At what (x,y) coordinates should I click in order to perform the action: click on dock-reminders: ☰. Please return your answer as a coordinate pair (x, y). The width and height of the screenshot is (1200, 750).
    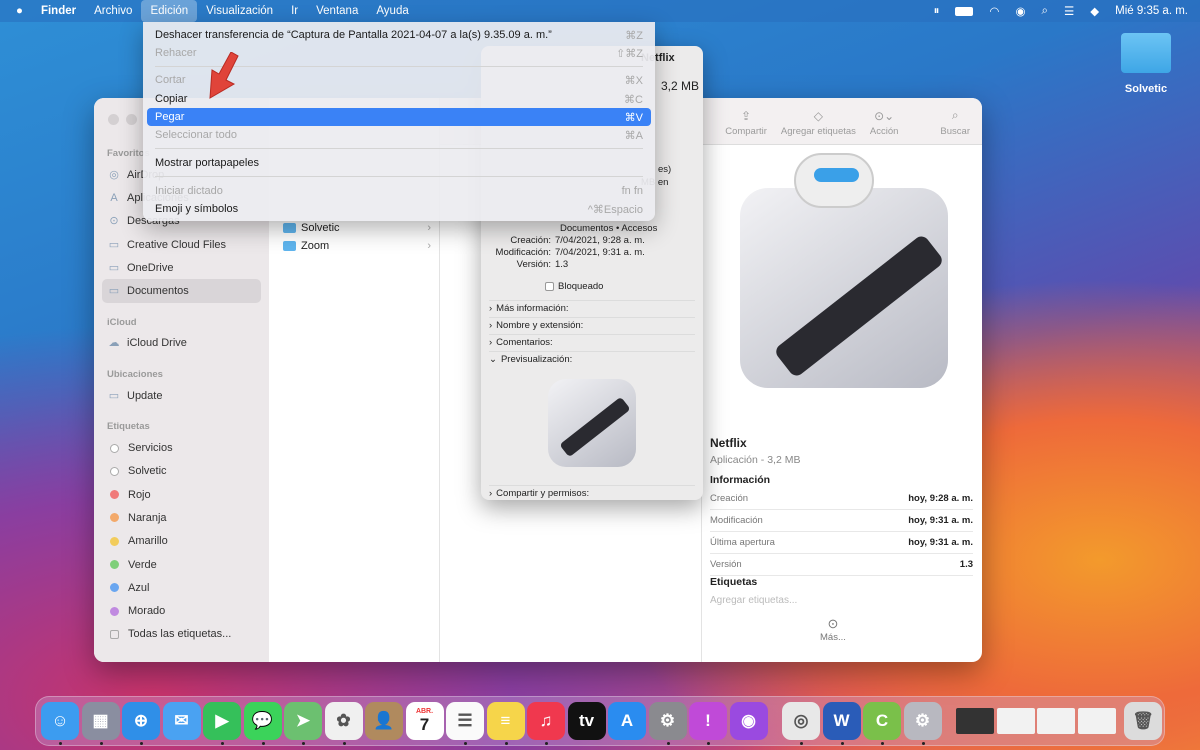
    Looking at the image, I should click on (465, 721).